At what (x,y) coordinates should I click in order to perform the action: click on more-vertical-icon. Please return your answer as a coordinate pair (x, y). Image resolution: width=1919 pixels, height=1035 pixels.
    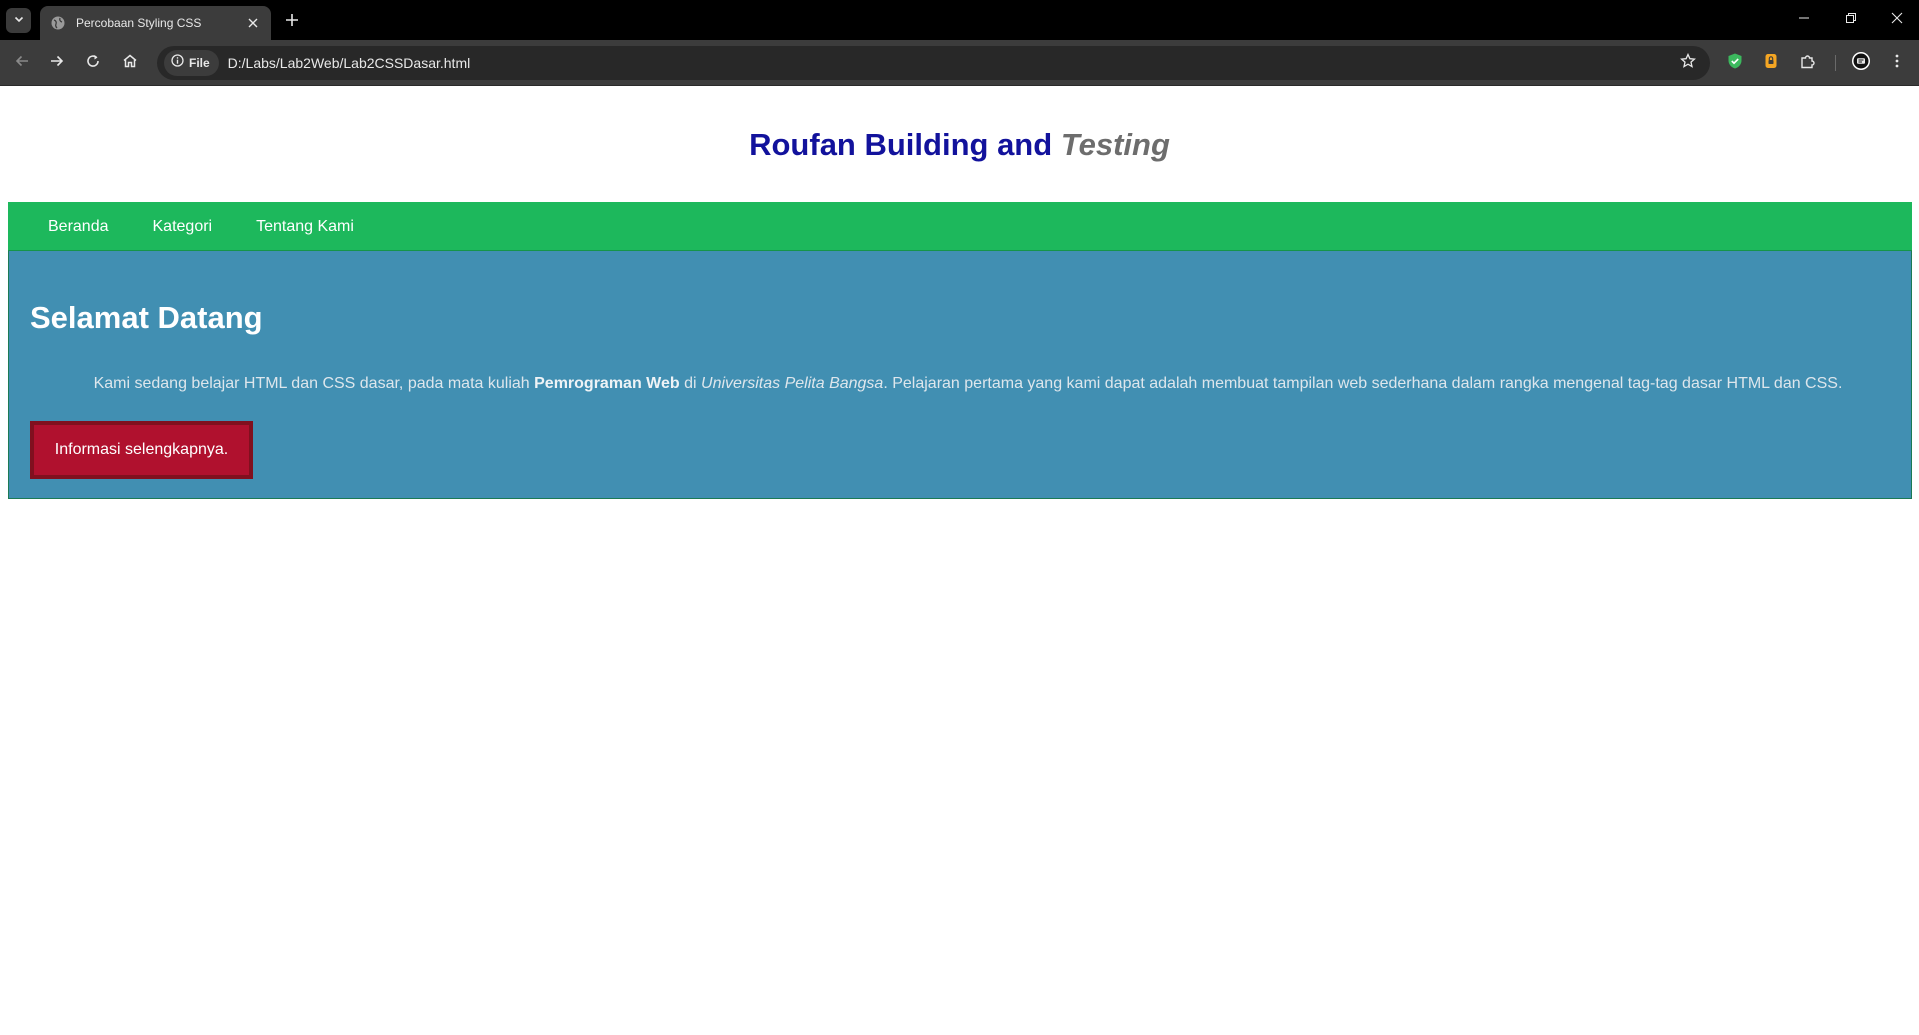
    Looking at the image, I should click on (1897, 63).